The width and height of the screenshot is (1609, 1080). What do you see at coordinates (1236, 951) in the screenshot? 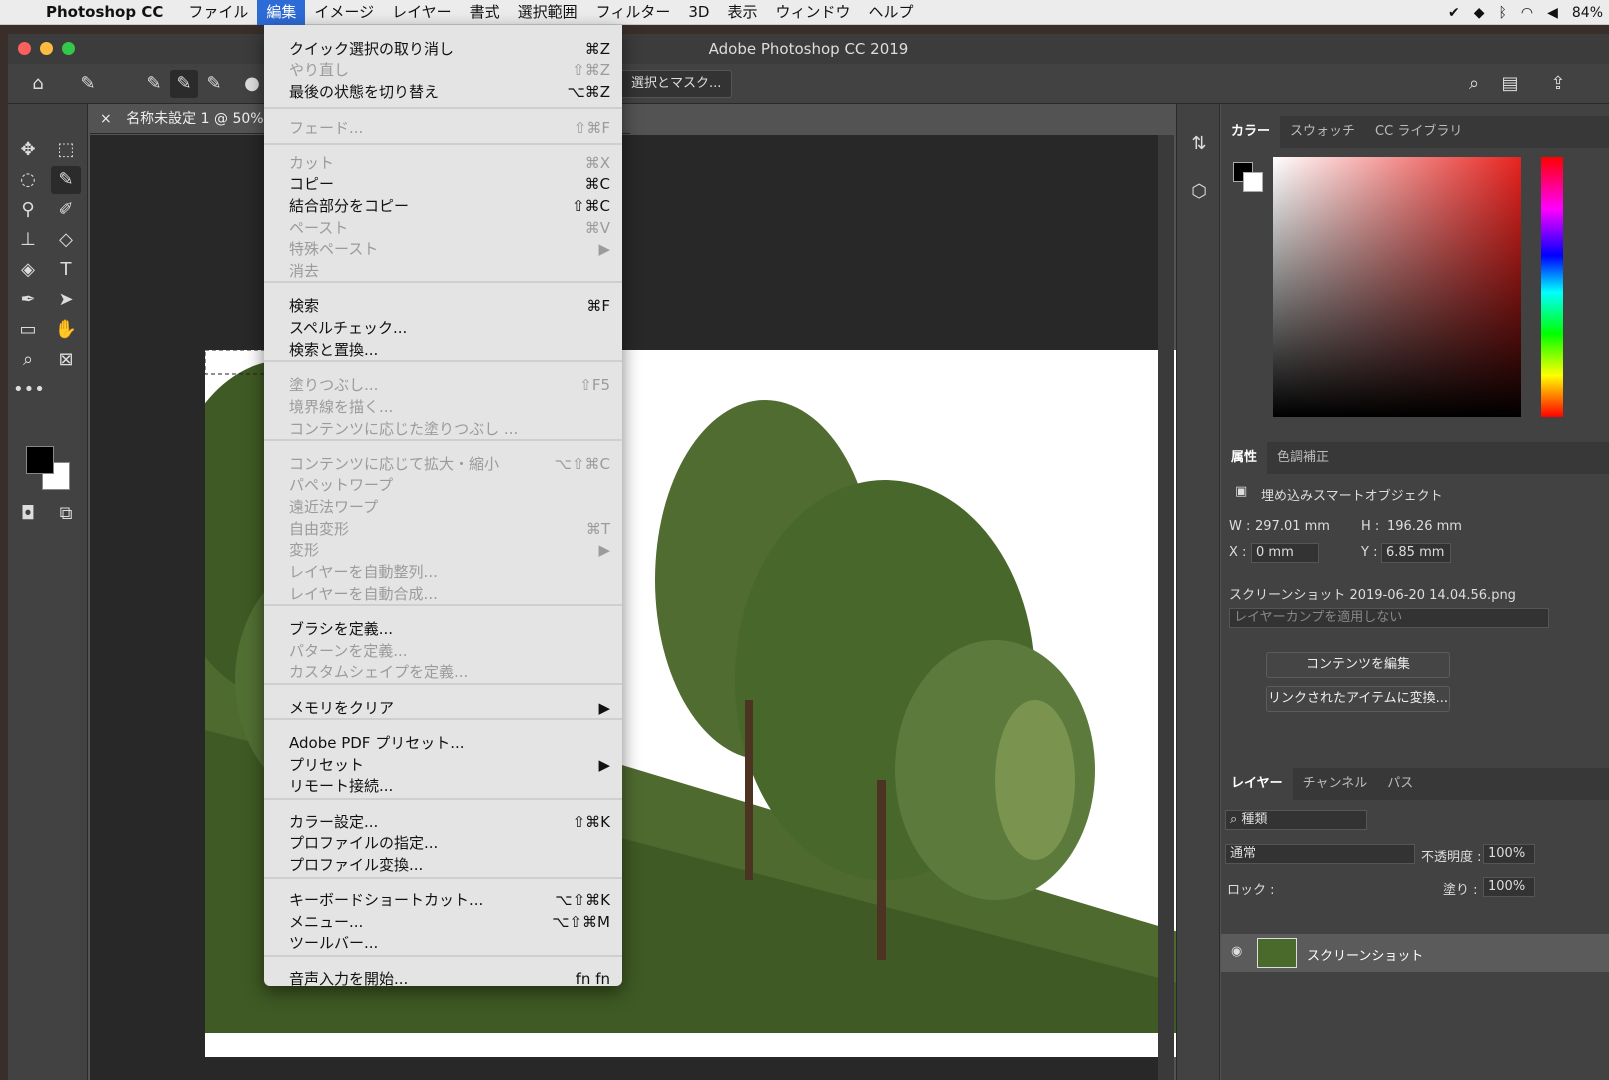
I see `eye-icon: ◉` at bounding box center [1236, 951].